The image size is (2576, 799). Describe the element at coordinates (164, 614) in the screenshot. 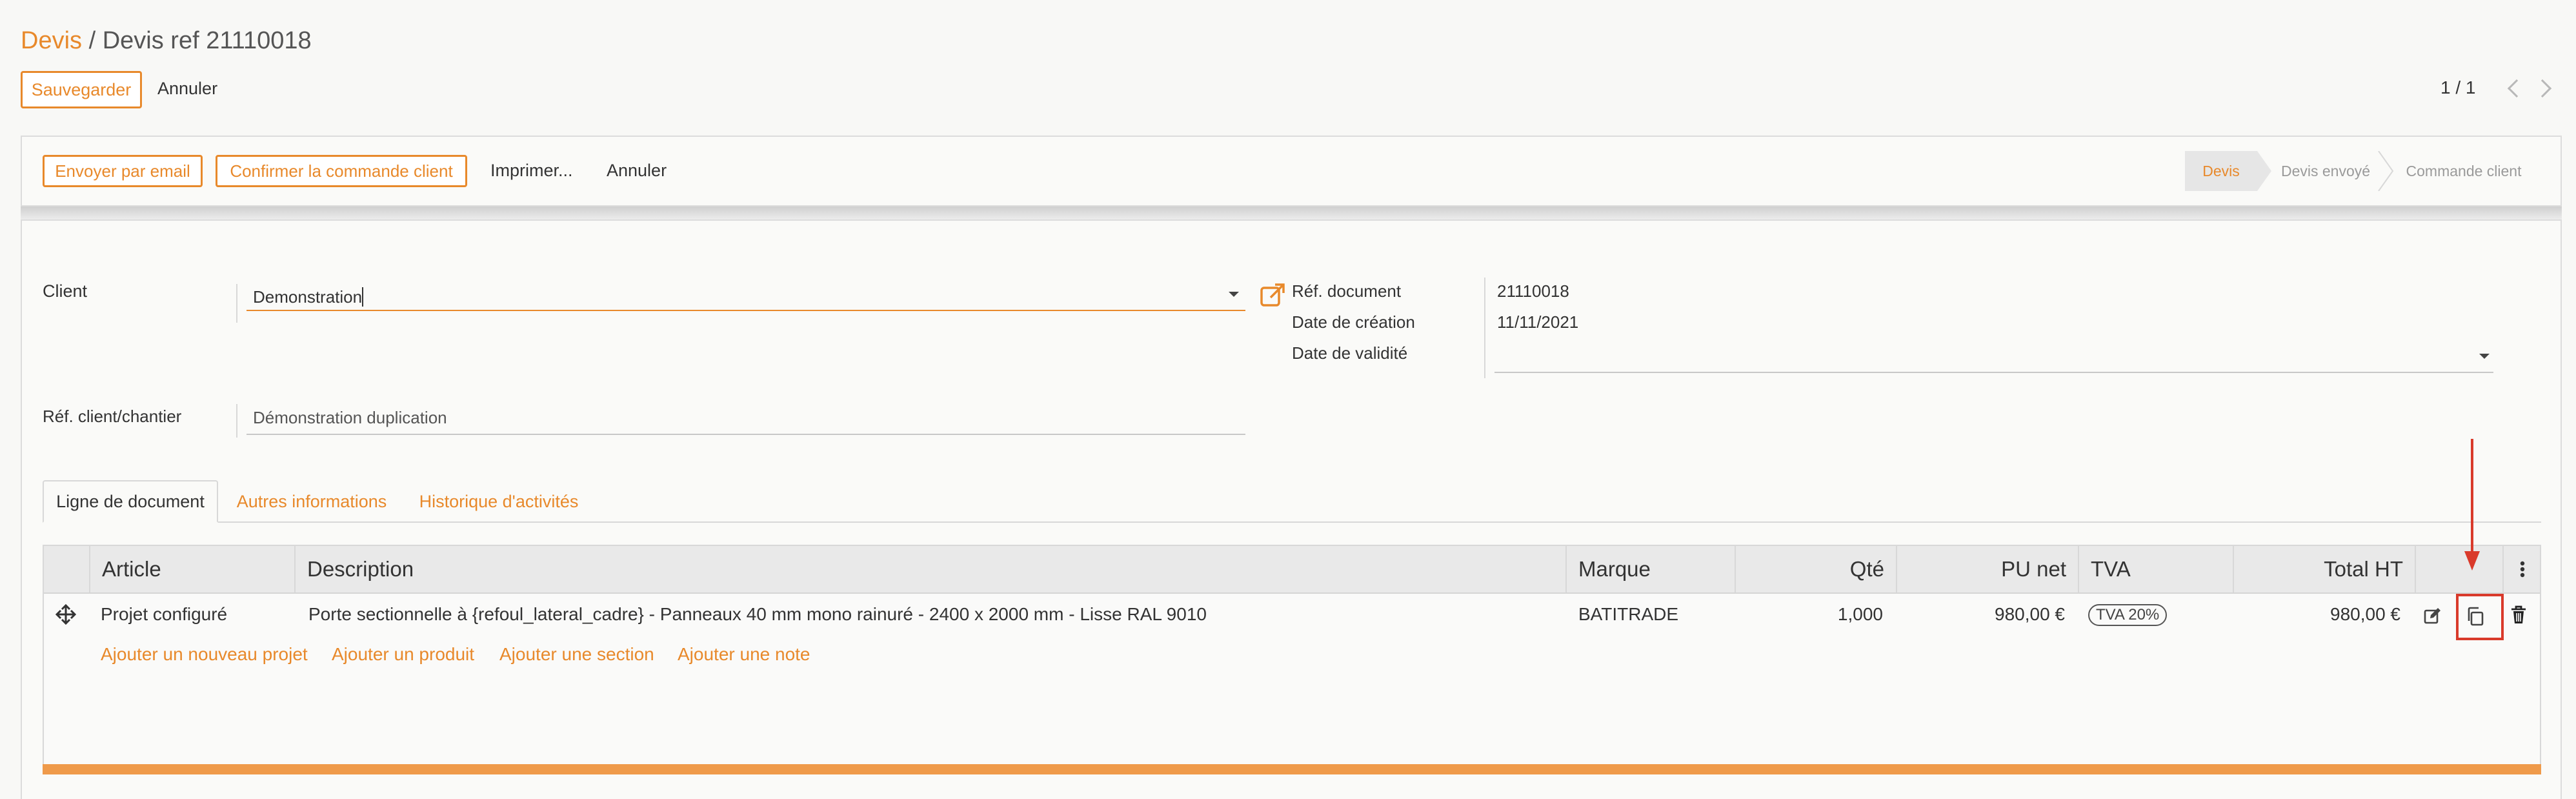

I see `cell-article: Projet configuré` at that location.